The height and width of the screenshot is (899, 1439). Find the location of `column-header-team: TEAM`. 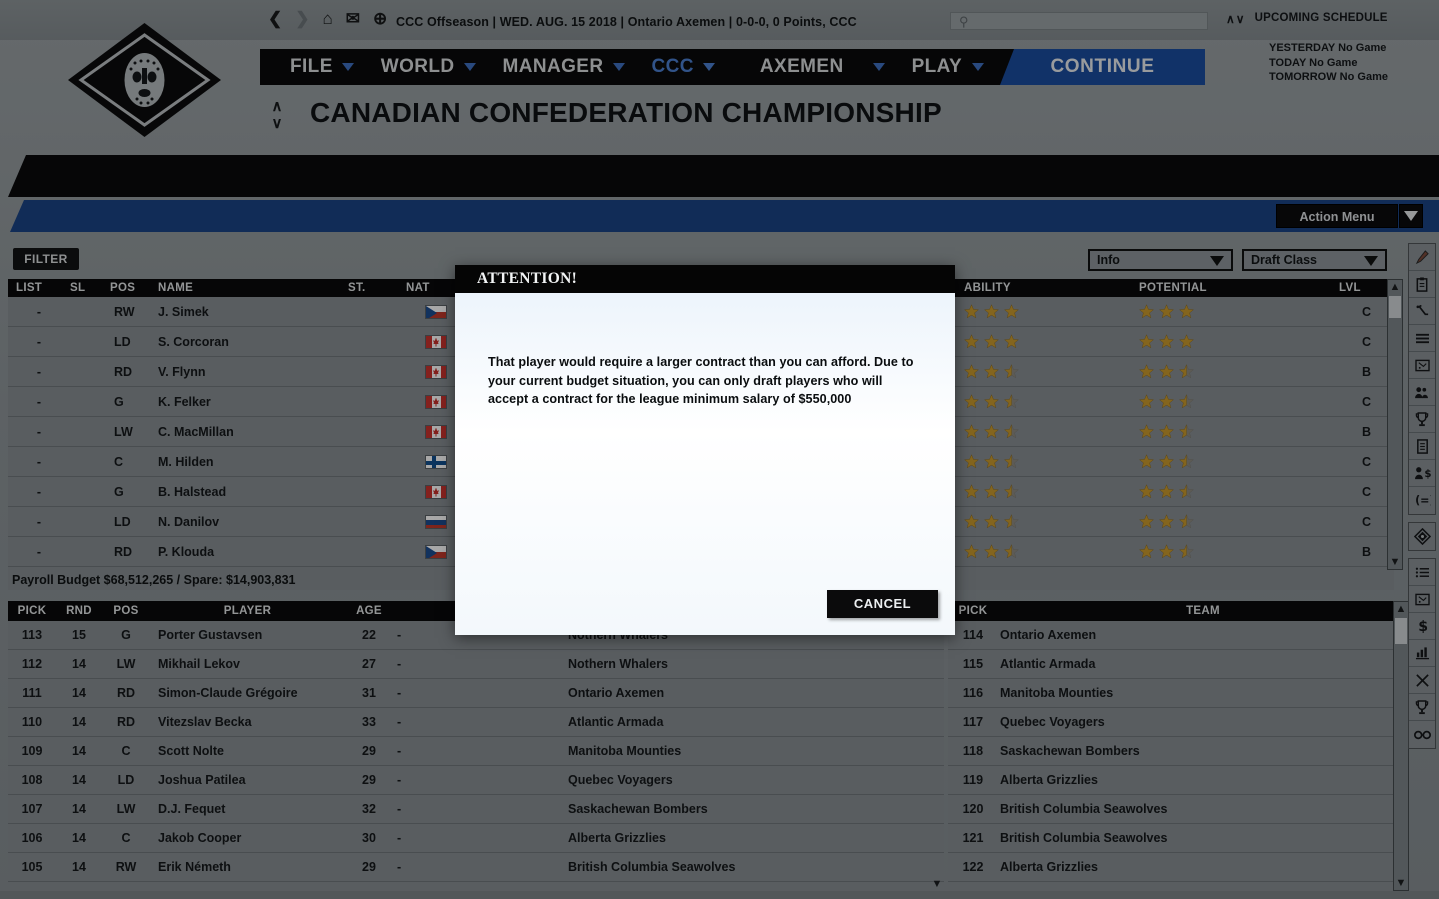

column-header-team: TEAM is located at coordinates (1203, 611).